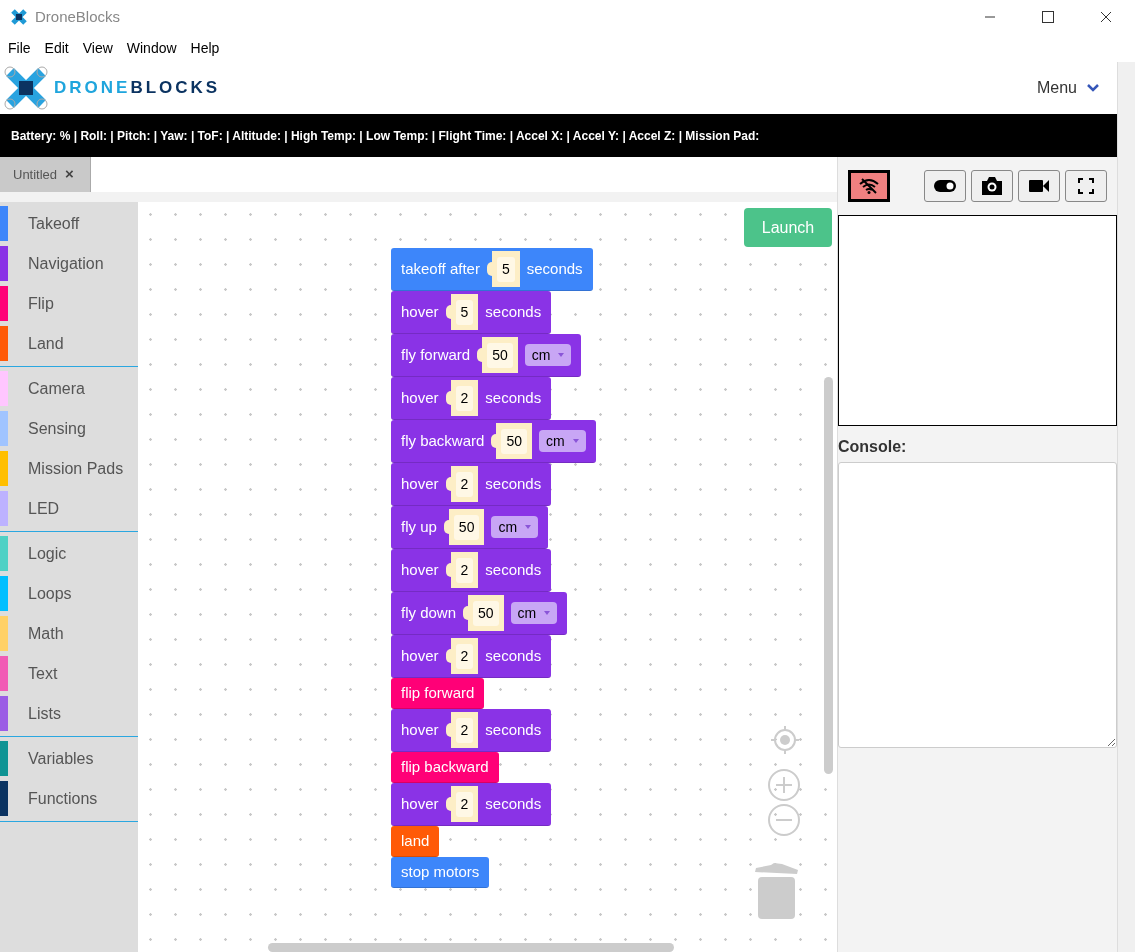  I want to click on zoom-in-icon, so click(784, 785).